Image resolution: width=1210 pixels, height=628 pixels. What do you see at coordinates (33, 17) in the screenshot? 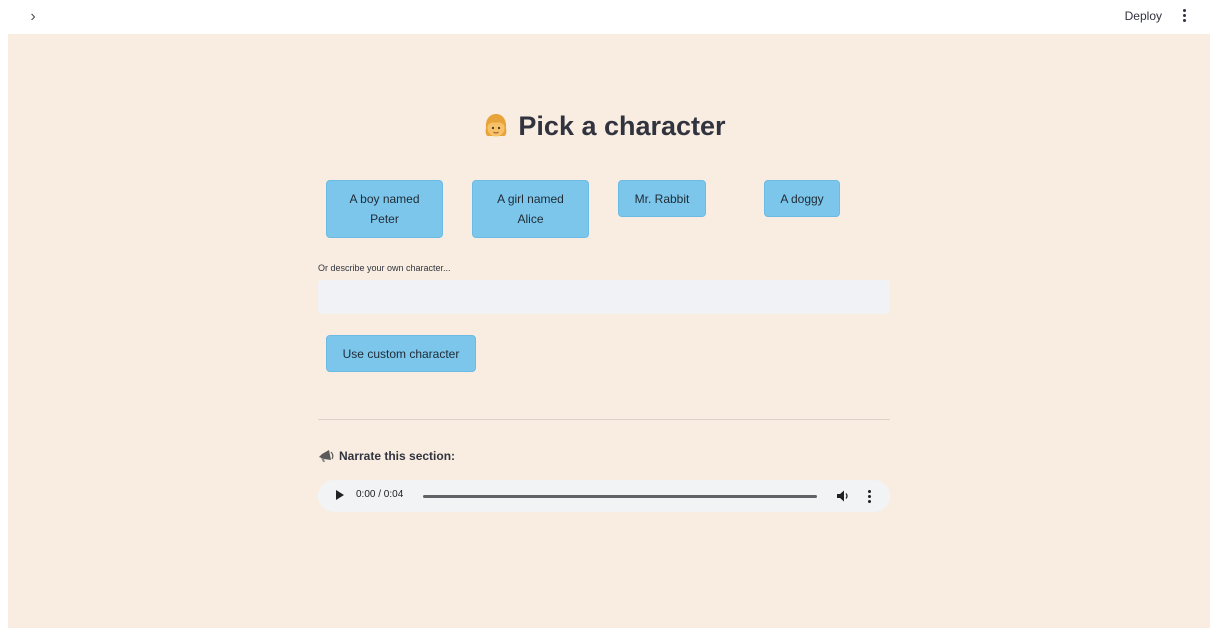
I see `sidebar-toggle-chevron-icon: ›` at bounding box center [33, 17].